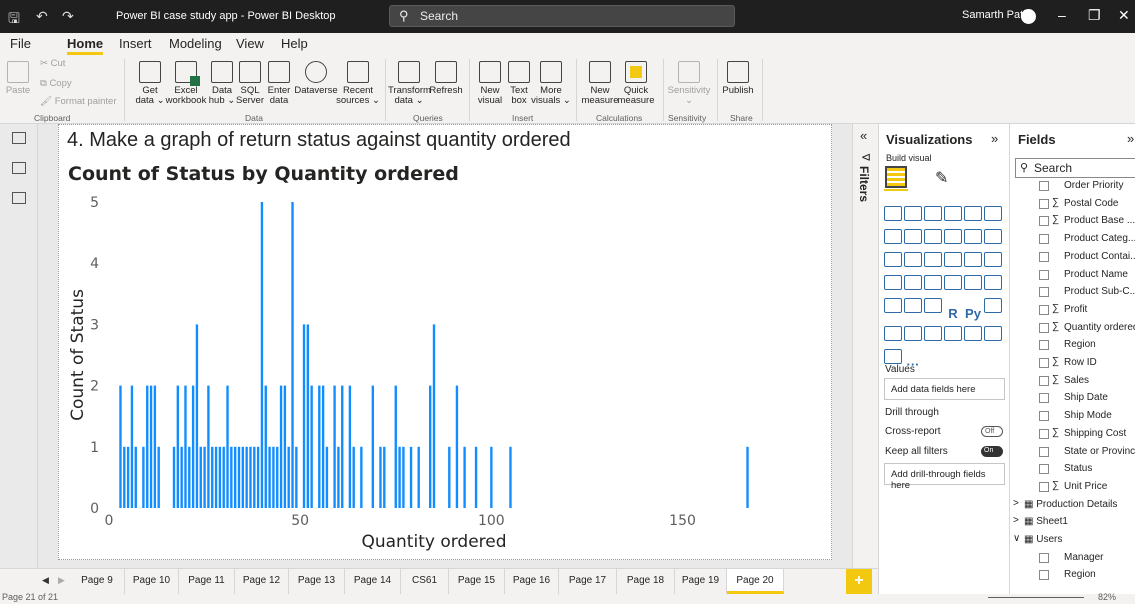 This screenshot has height=604, width=1135. Describe the element at coordinates (864, 184) in the screenshot. I see `filters-label: Filters` at that location.